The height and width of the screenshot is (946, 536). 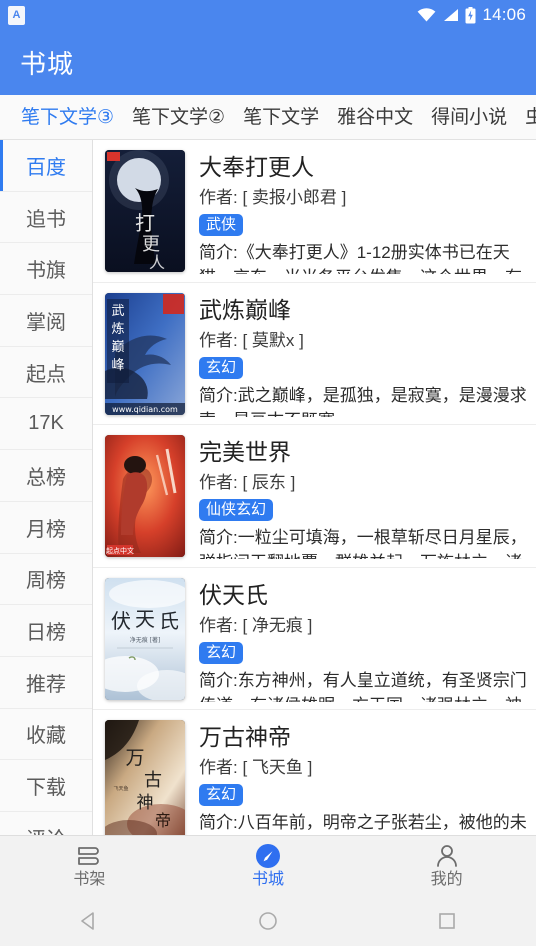 What do you see at coordinates (268, 15) in the screenshot?
I see `status-bar: A 14:06` at bounding box center [268, 15].